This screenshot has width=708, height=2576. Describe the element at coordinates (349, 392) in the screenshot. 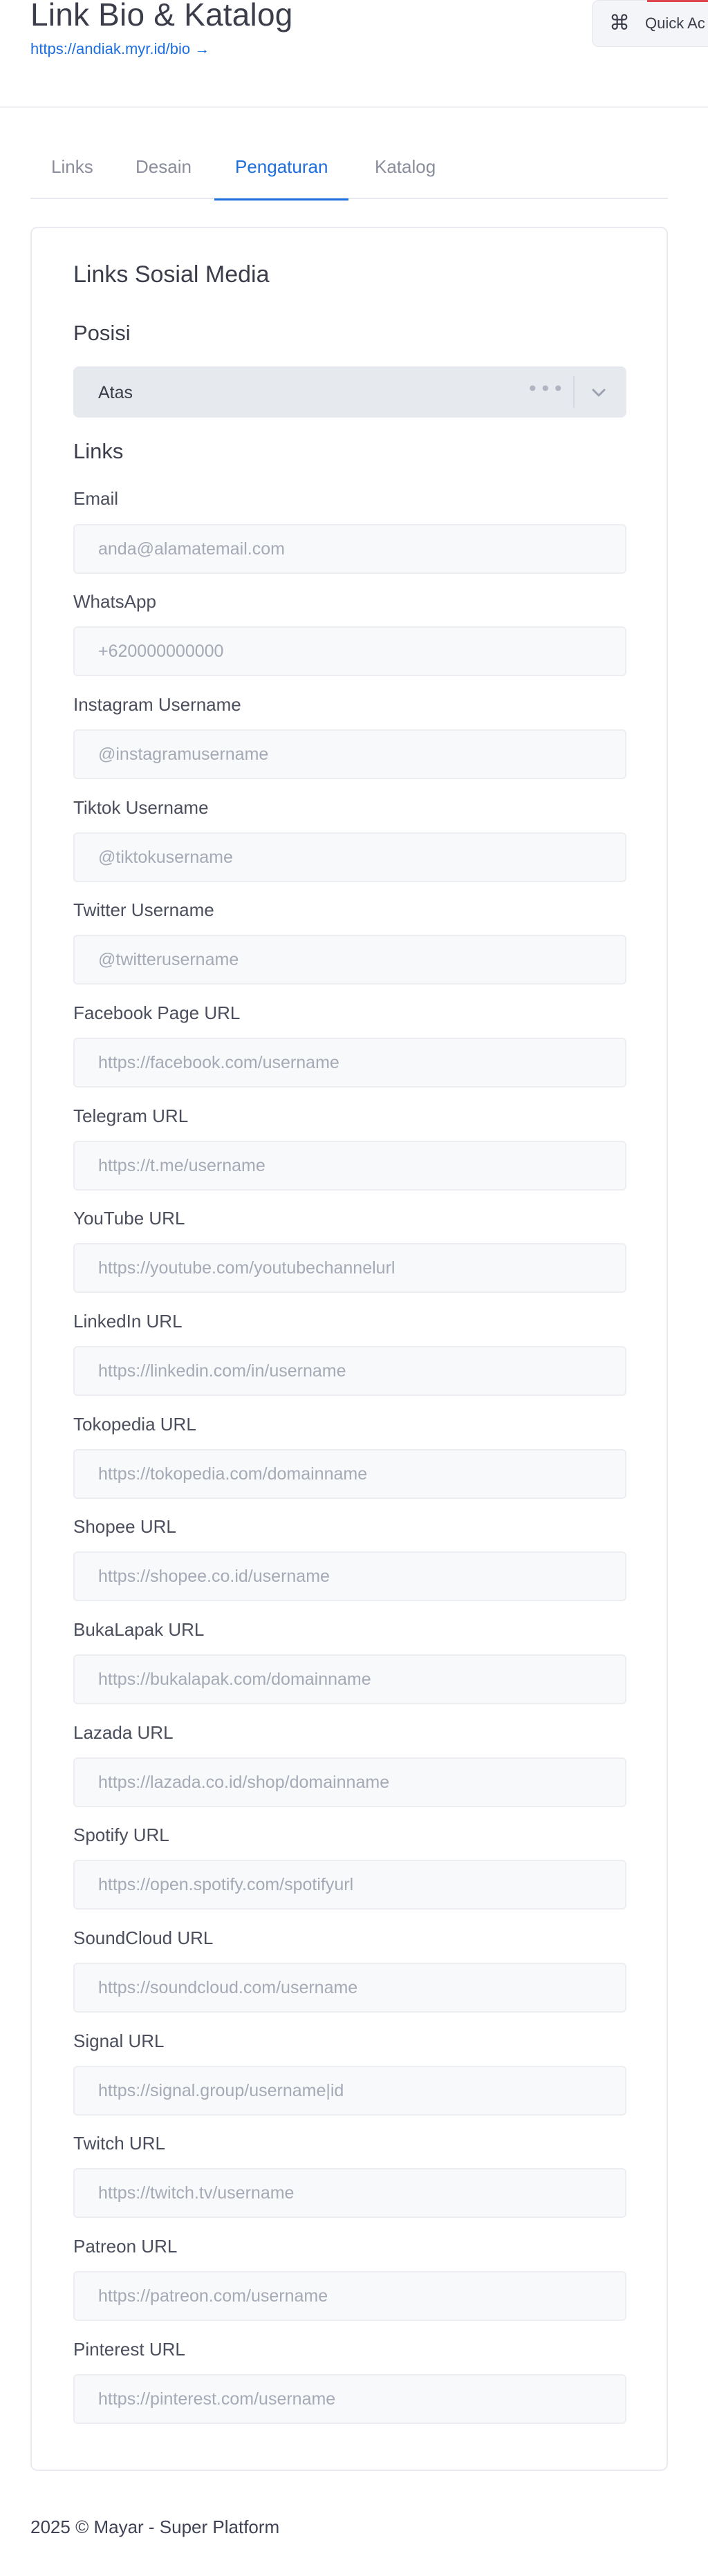

I see `position-select: Atas •••` at that location.